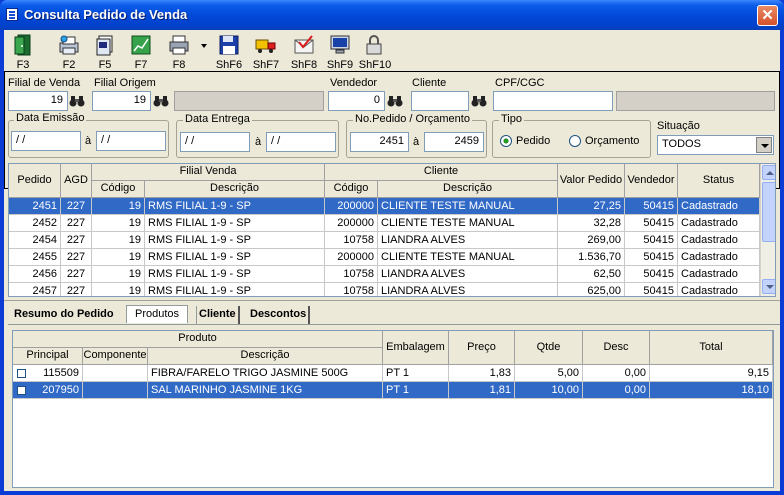  Describe the element at coordinates (375, 65) in the screenshot. I see `toolbar-label: ShF10` at that location.